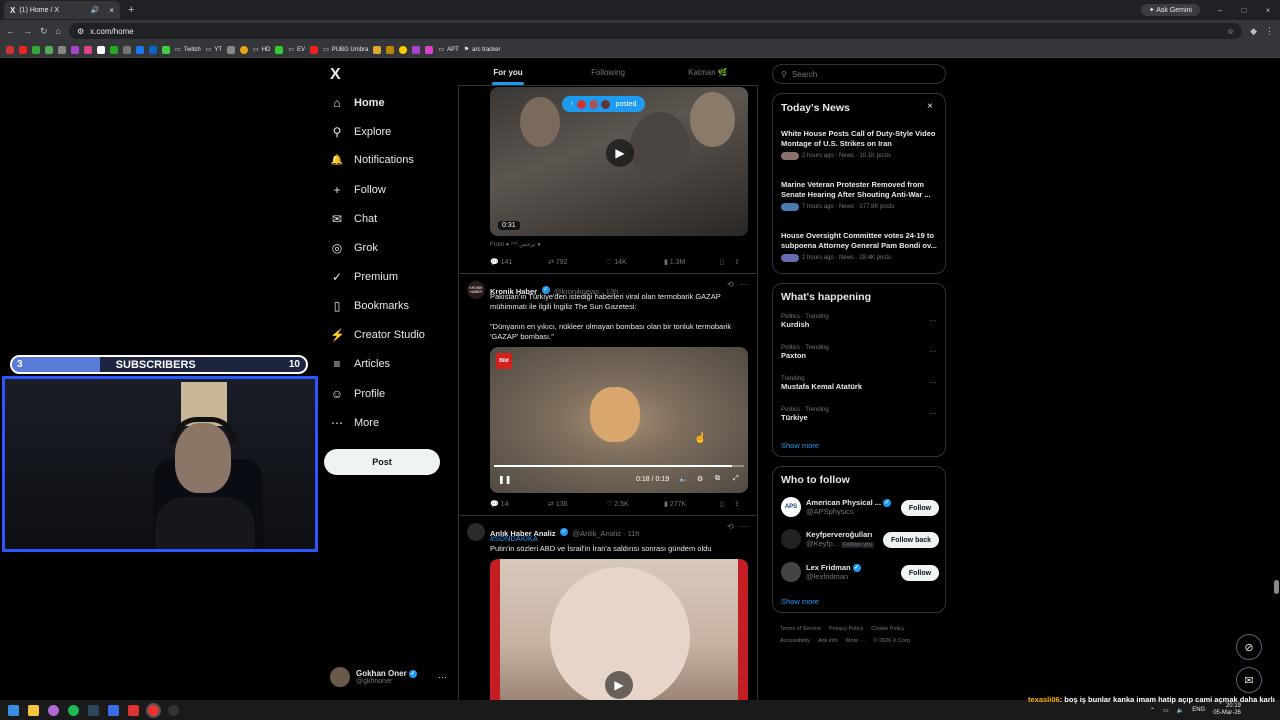  What do you see at coordinates (1268, 10) in the screenshot?
I see `close-window-button: ×` at bounding box center [1268, 10].